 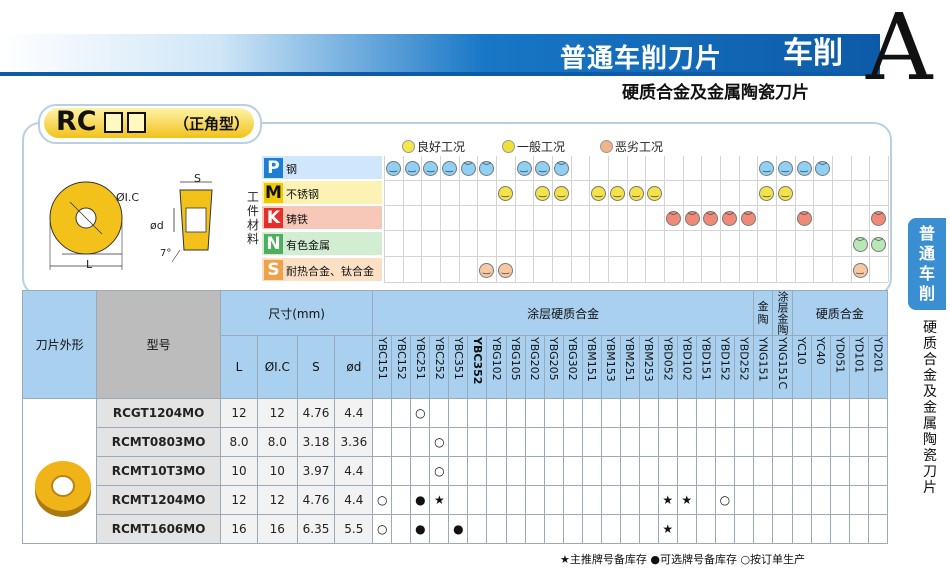 What do you see at coordinates (277, 471) in the screenshot?
I see `dim-cell: 10` at bounding box center [277, 471].